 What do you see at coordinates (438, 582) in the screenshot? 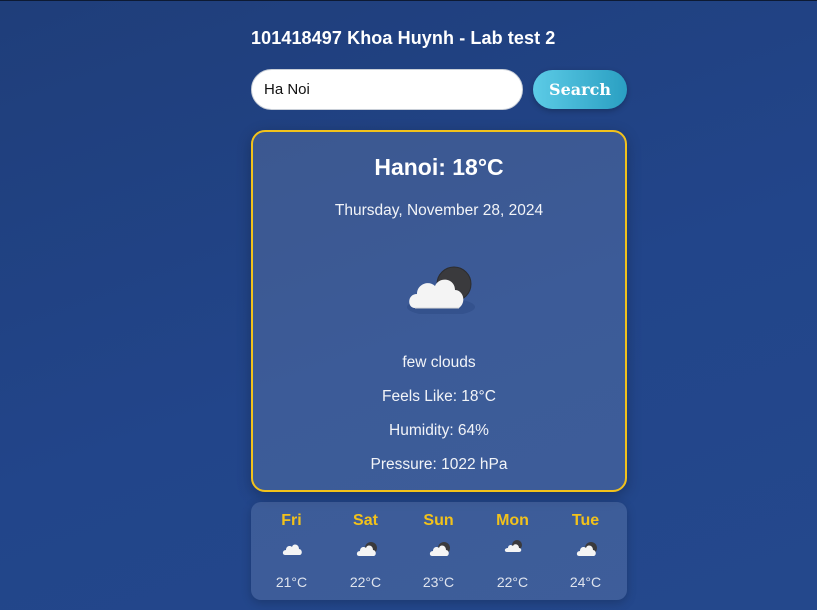
I see `forecast-temp: 23°C` at bounding box center [438, 582].